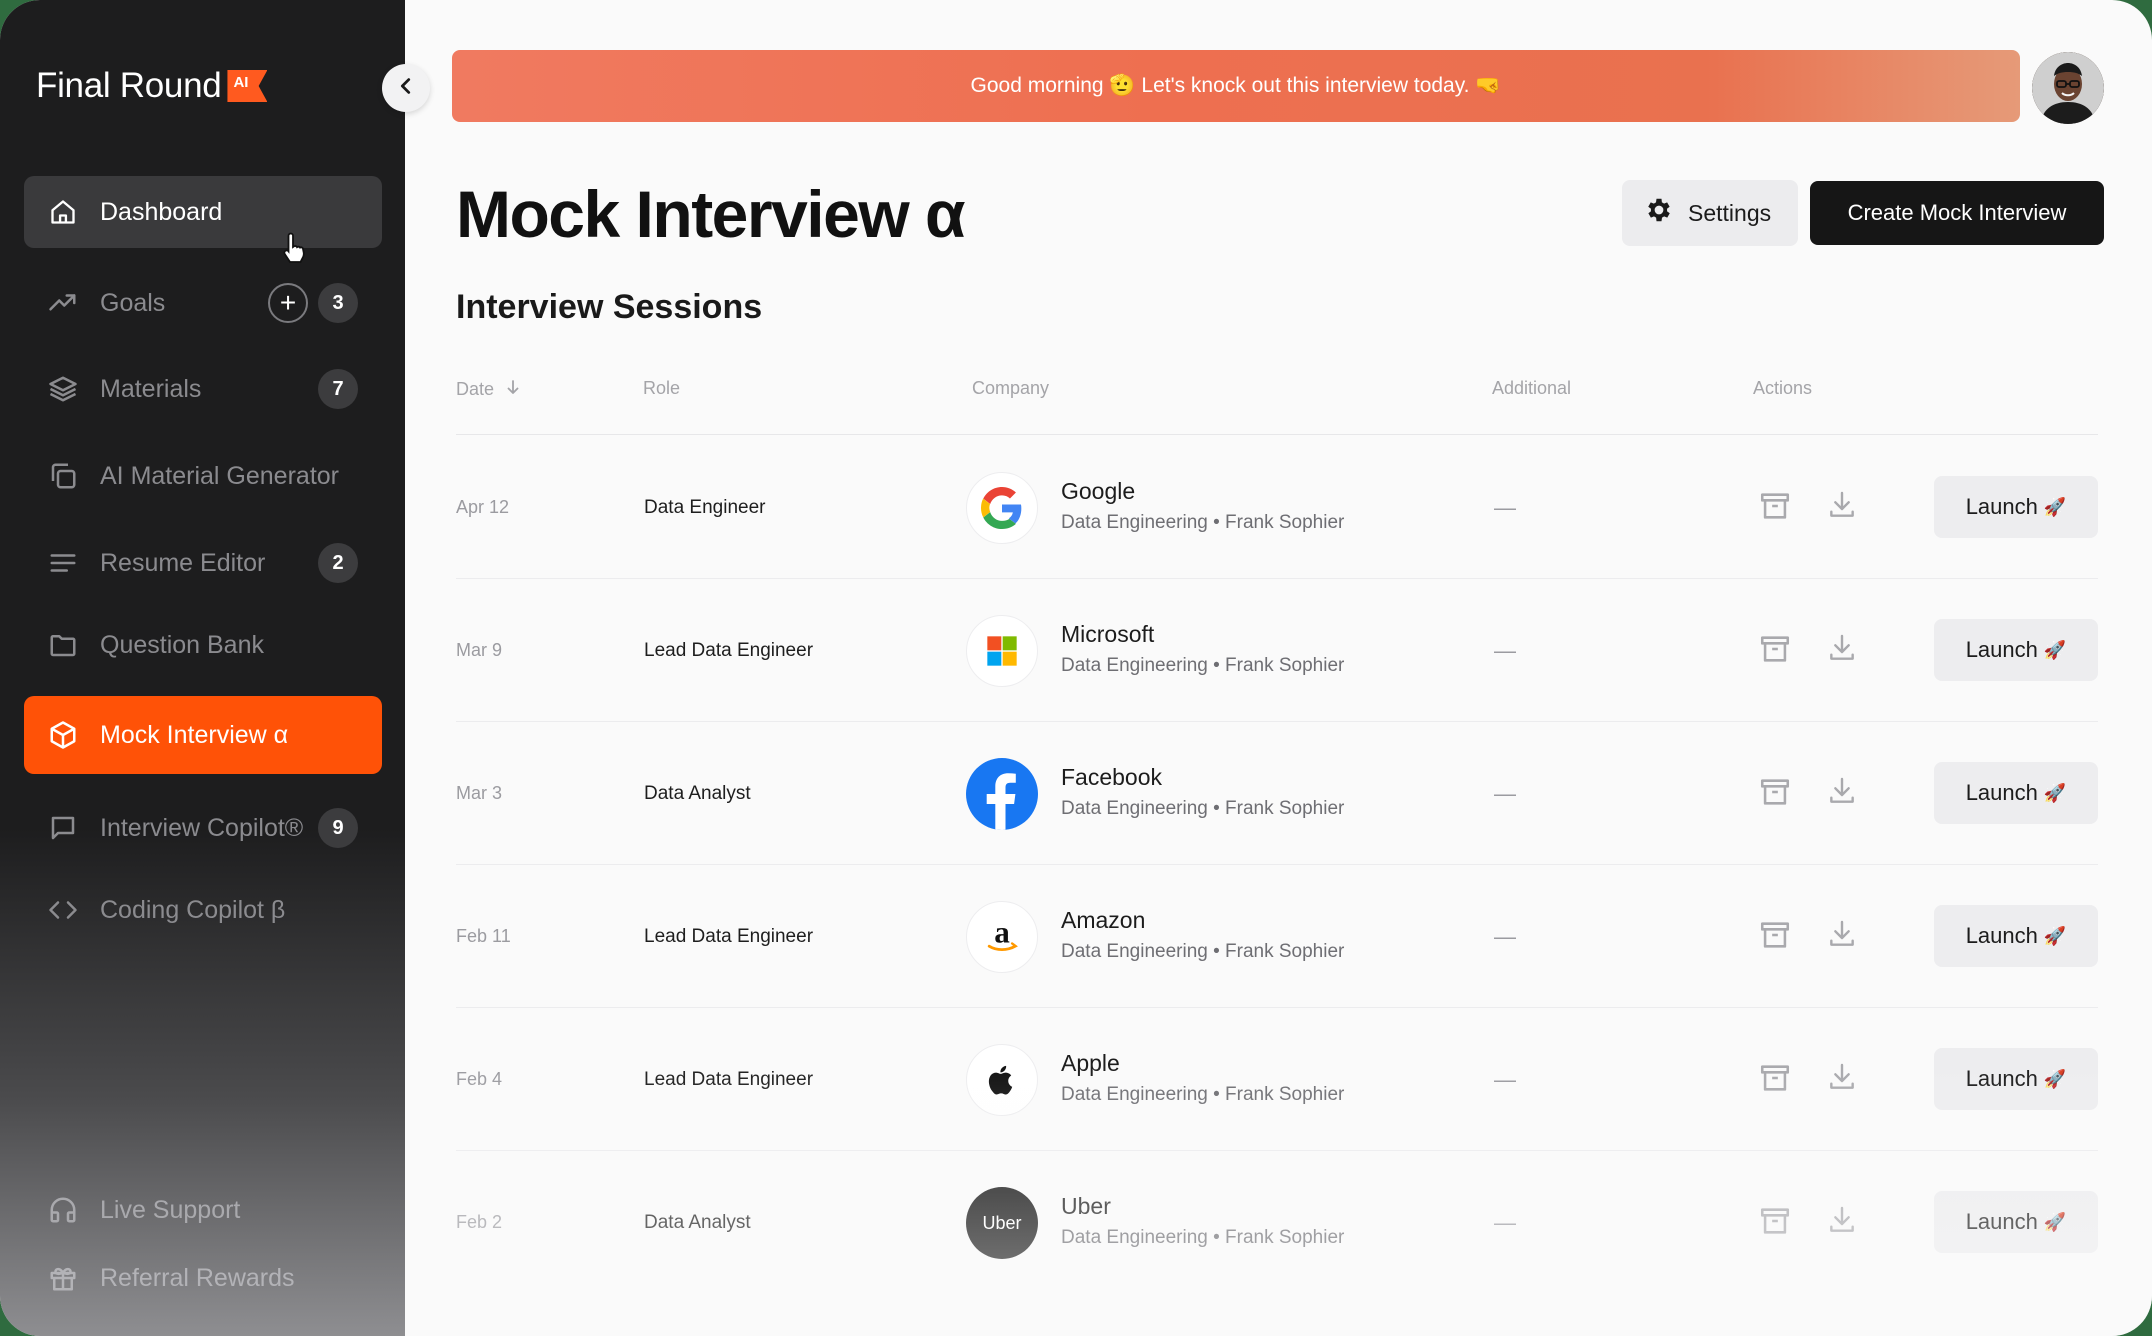 This screenshot has height=1336, width=2152. What do you see at coordinates (288, 303) in the screenshot?
I see `add-goal-button: +` at bounding box center [288, 303].